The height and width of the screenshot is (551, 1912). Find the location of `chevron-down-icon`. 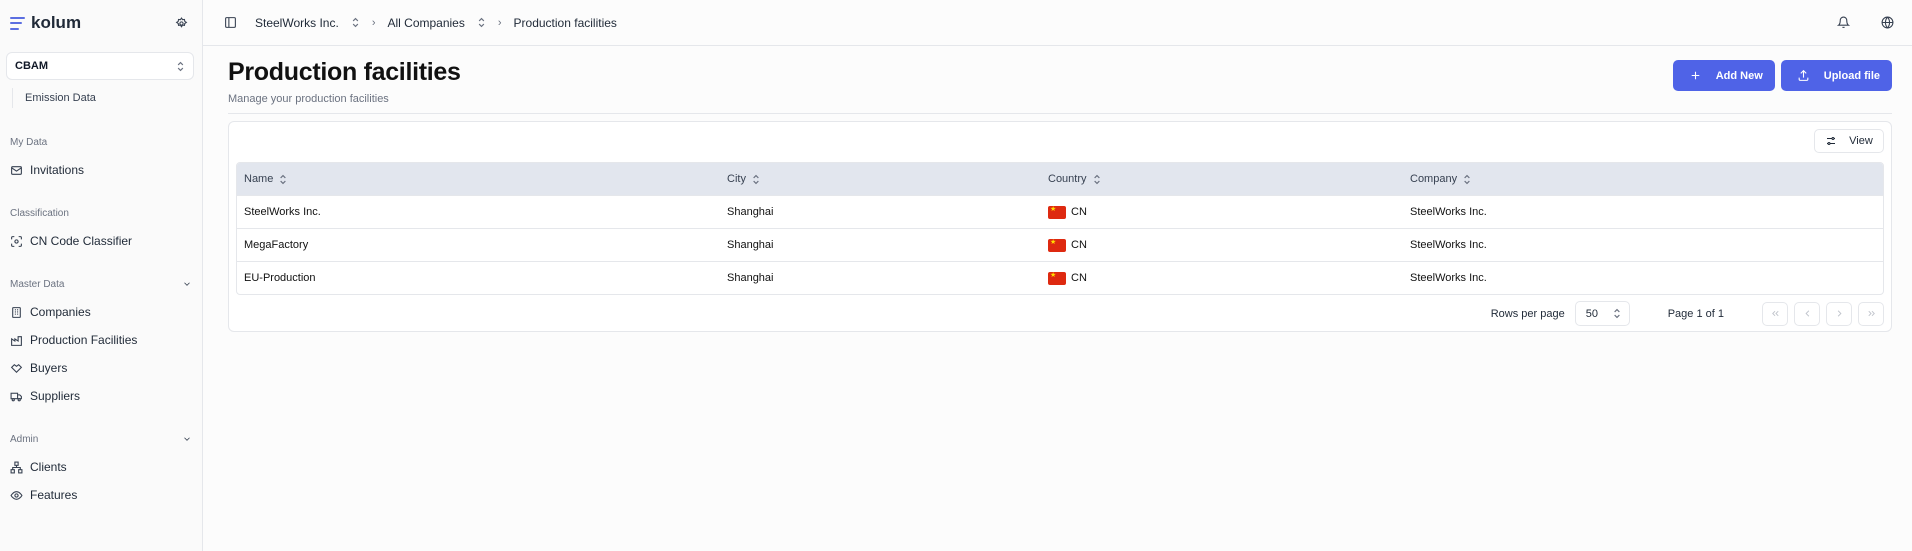

chevron-down-icon is located at coordinates (187, 439).